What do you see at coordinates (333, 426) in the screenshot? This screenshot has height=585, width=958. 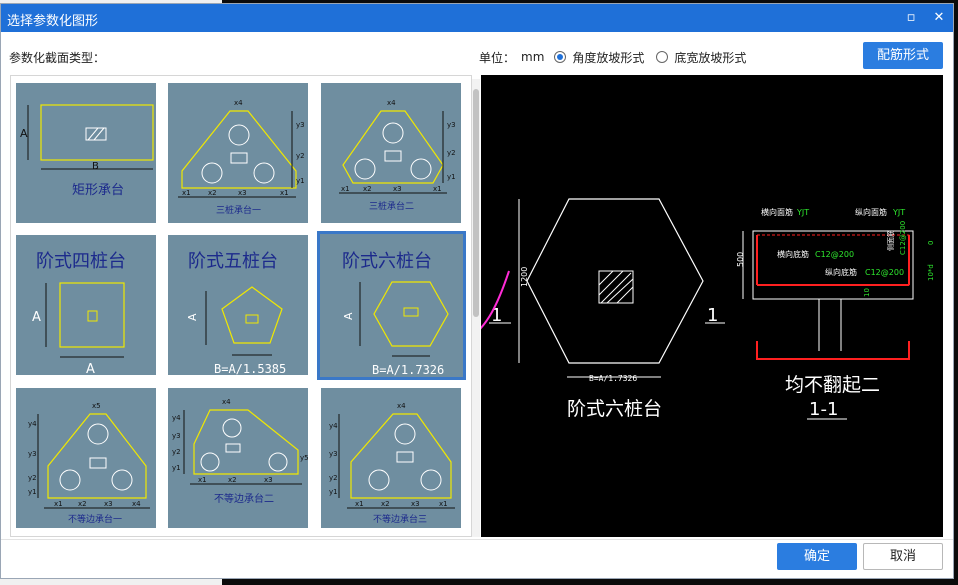 I see `tile-u3-dim-y4: y4` at bounding box center [333, 426].